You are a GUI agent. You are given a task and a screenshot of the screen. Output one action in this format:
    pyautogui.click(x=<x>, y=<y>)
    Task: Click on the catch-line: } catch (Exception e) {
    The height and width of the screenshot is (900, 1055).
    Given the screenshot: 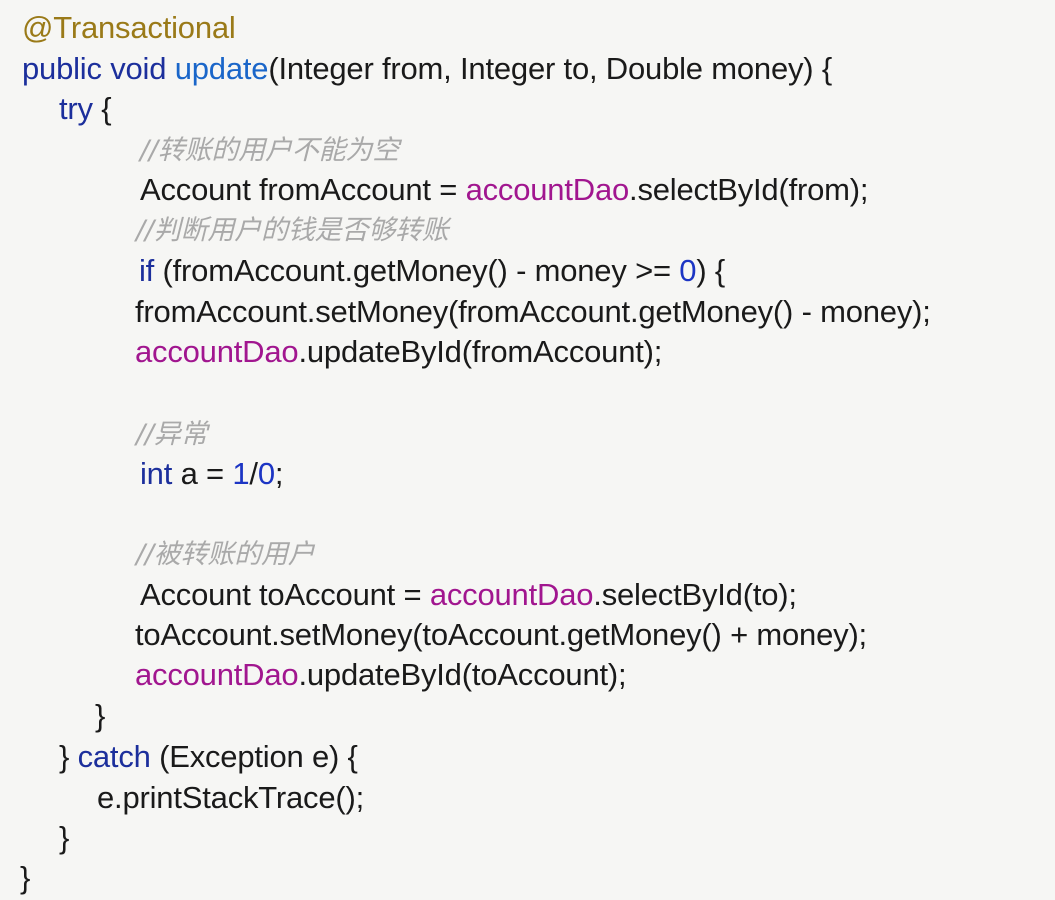 What is the action you would take?
    pyautogui.click(x=208, y=756)
    